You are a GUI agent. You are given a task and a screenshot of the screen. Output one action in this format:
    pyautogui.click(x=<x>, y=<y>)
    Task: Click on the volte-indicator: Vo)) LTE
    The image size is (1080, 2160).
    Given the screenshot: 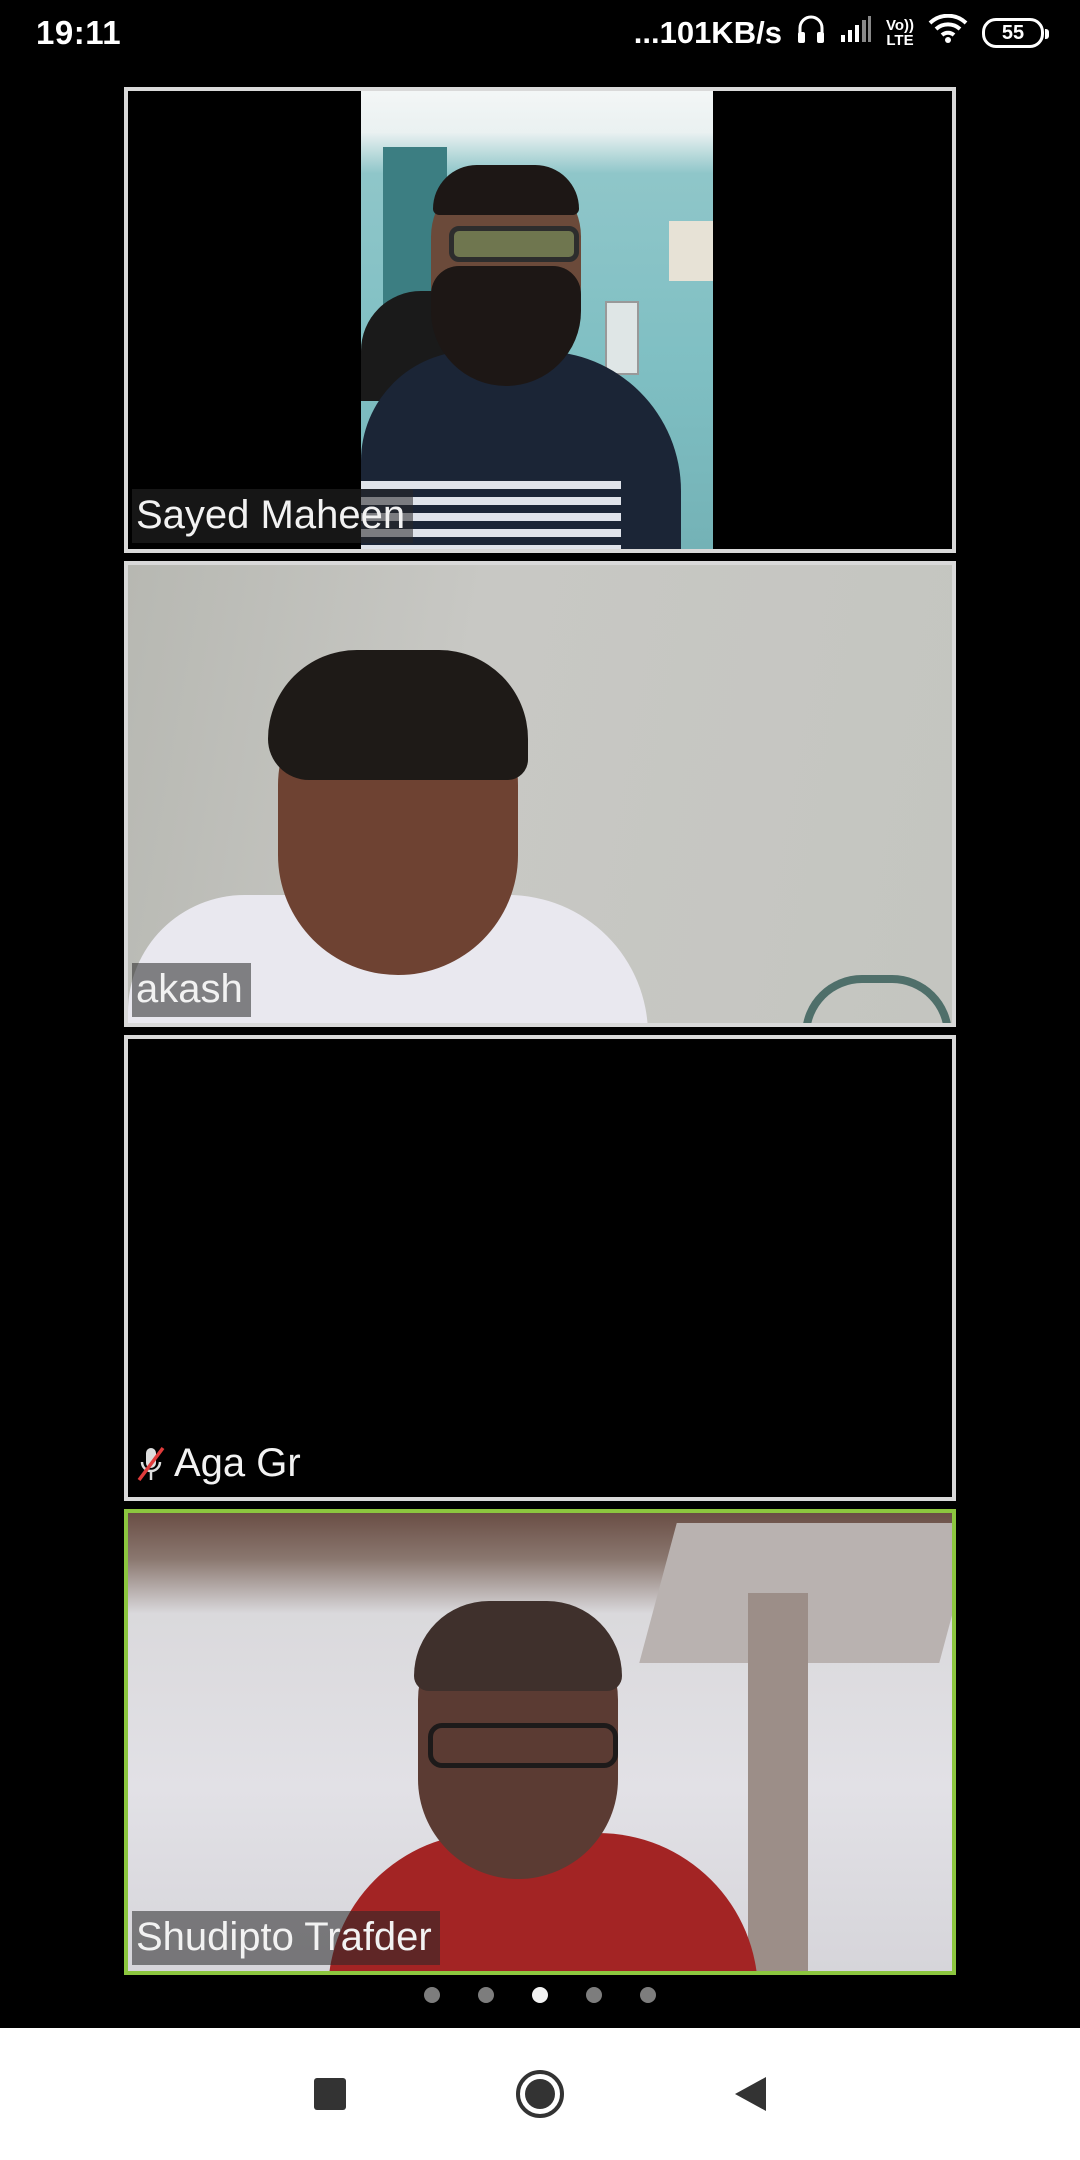 What is the action you would take?
    pyautogui.click(x=900, y=33)
    